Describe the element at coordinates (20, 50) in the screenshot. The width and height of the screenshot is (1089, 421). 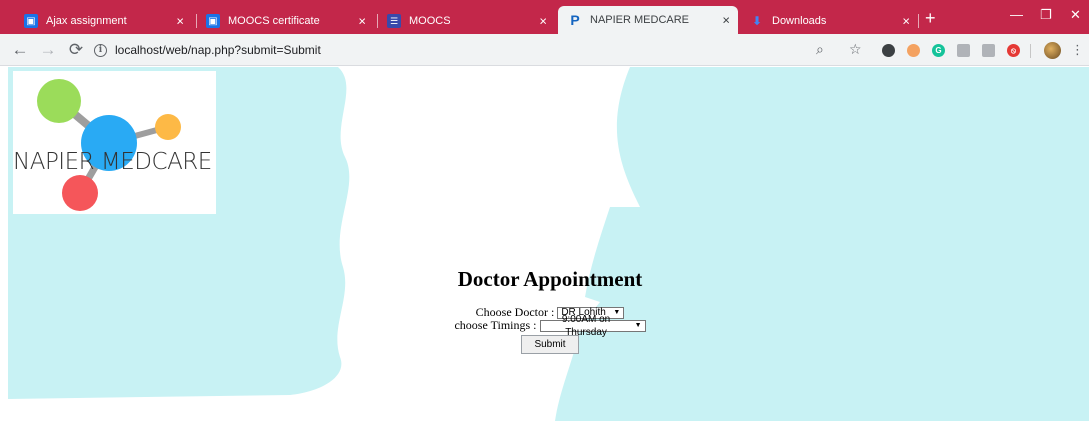
I see `back-arrow-icon: ←` at that location.